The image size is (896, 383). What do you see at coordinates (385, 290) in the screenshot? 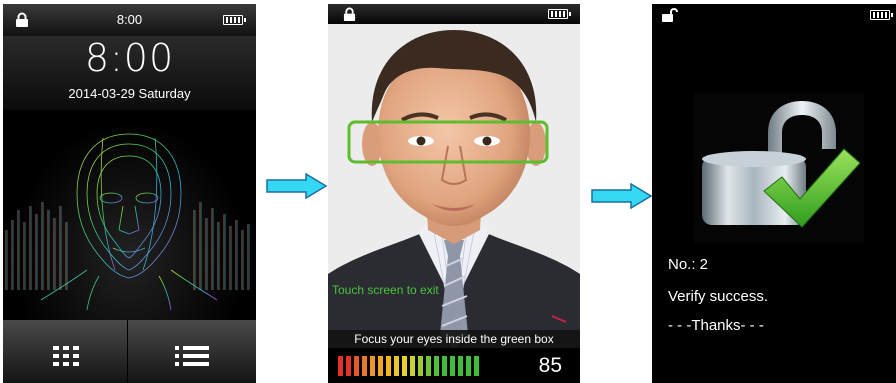
I see `touch-to-exit-label: Touch screen to exit` at bounding box center [385, 290].